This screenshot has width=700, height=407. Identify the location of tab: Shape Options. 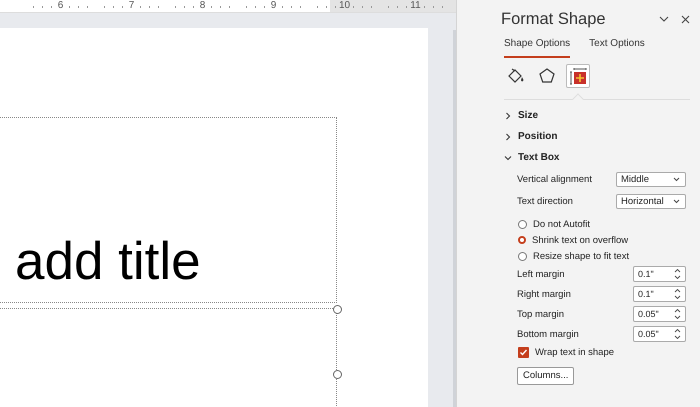
(537, 48).